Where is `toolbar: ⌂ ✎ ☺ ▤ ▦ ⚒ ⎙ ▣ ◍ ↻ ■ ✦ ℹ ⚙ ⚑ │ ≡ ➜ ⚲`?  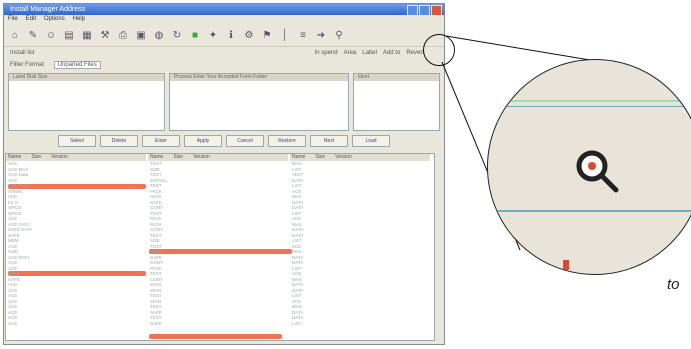 toolbar: ⌂ ✎ ☺ ▤ ▦ ⚒ ⎙ ▣ ◍ ↻ ■ ✦ ℹ ⚙ ⚑ │ ≡ ➜ ⚲ is located at coordinates (224, 35).